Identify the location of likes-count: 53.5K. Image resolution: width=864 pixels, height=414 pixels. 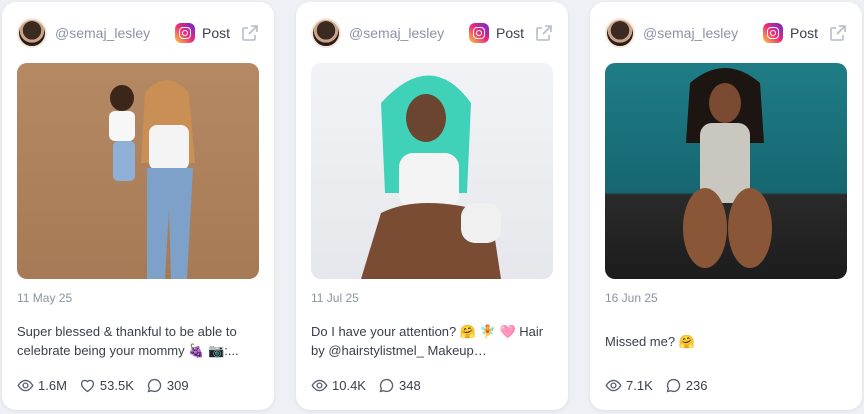
(116, 385).